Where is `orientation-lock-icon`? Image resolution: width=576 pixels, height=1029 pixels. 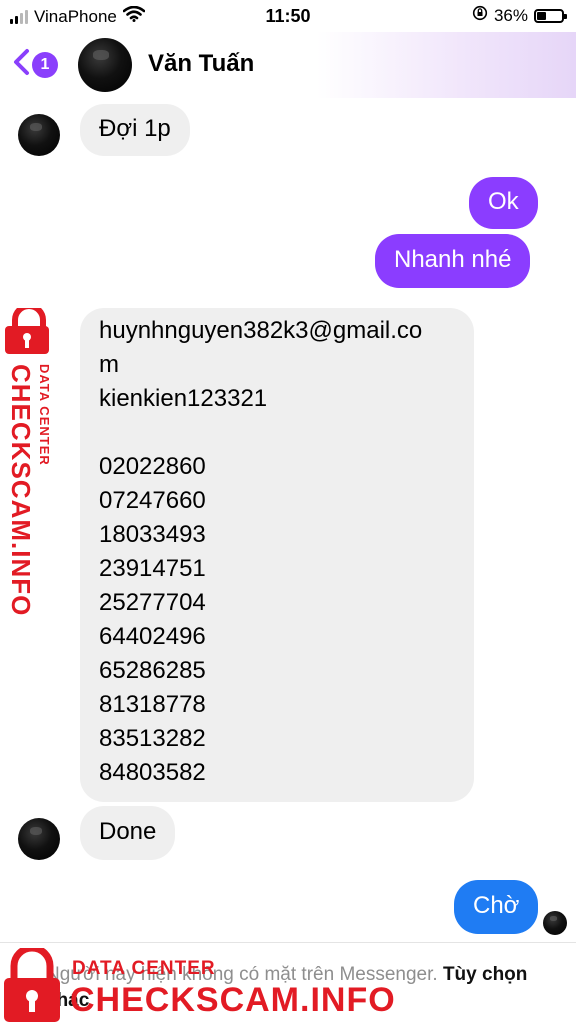 orientation-lock-icon is located at coordinates (480, 15).